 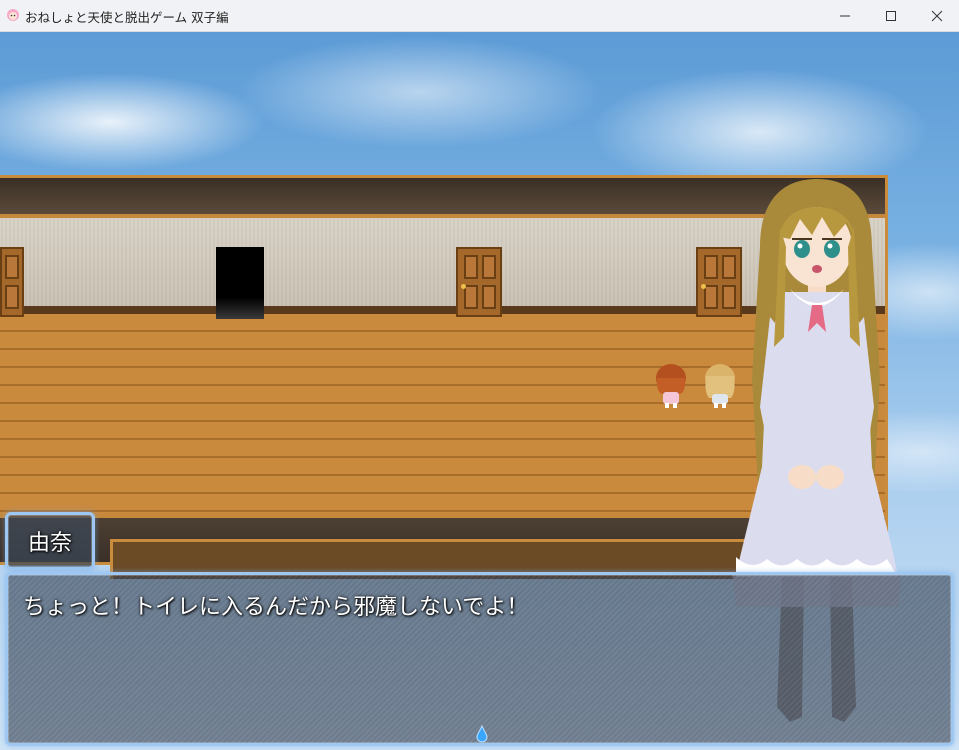 I want to click on dialogue-text: ちょっと！トイレに入るんだから邪魔しないでよ！, so click(x=276, y=607).